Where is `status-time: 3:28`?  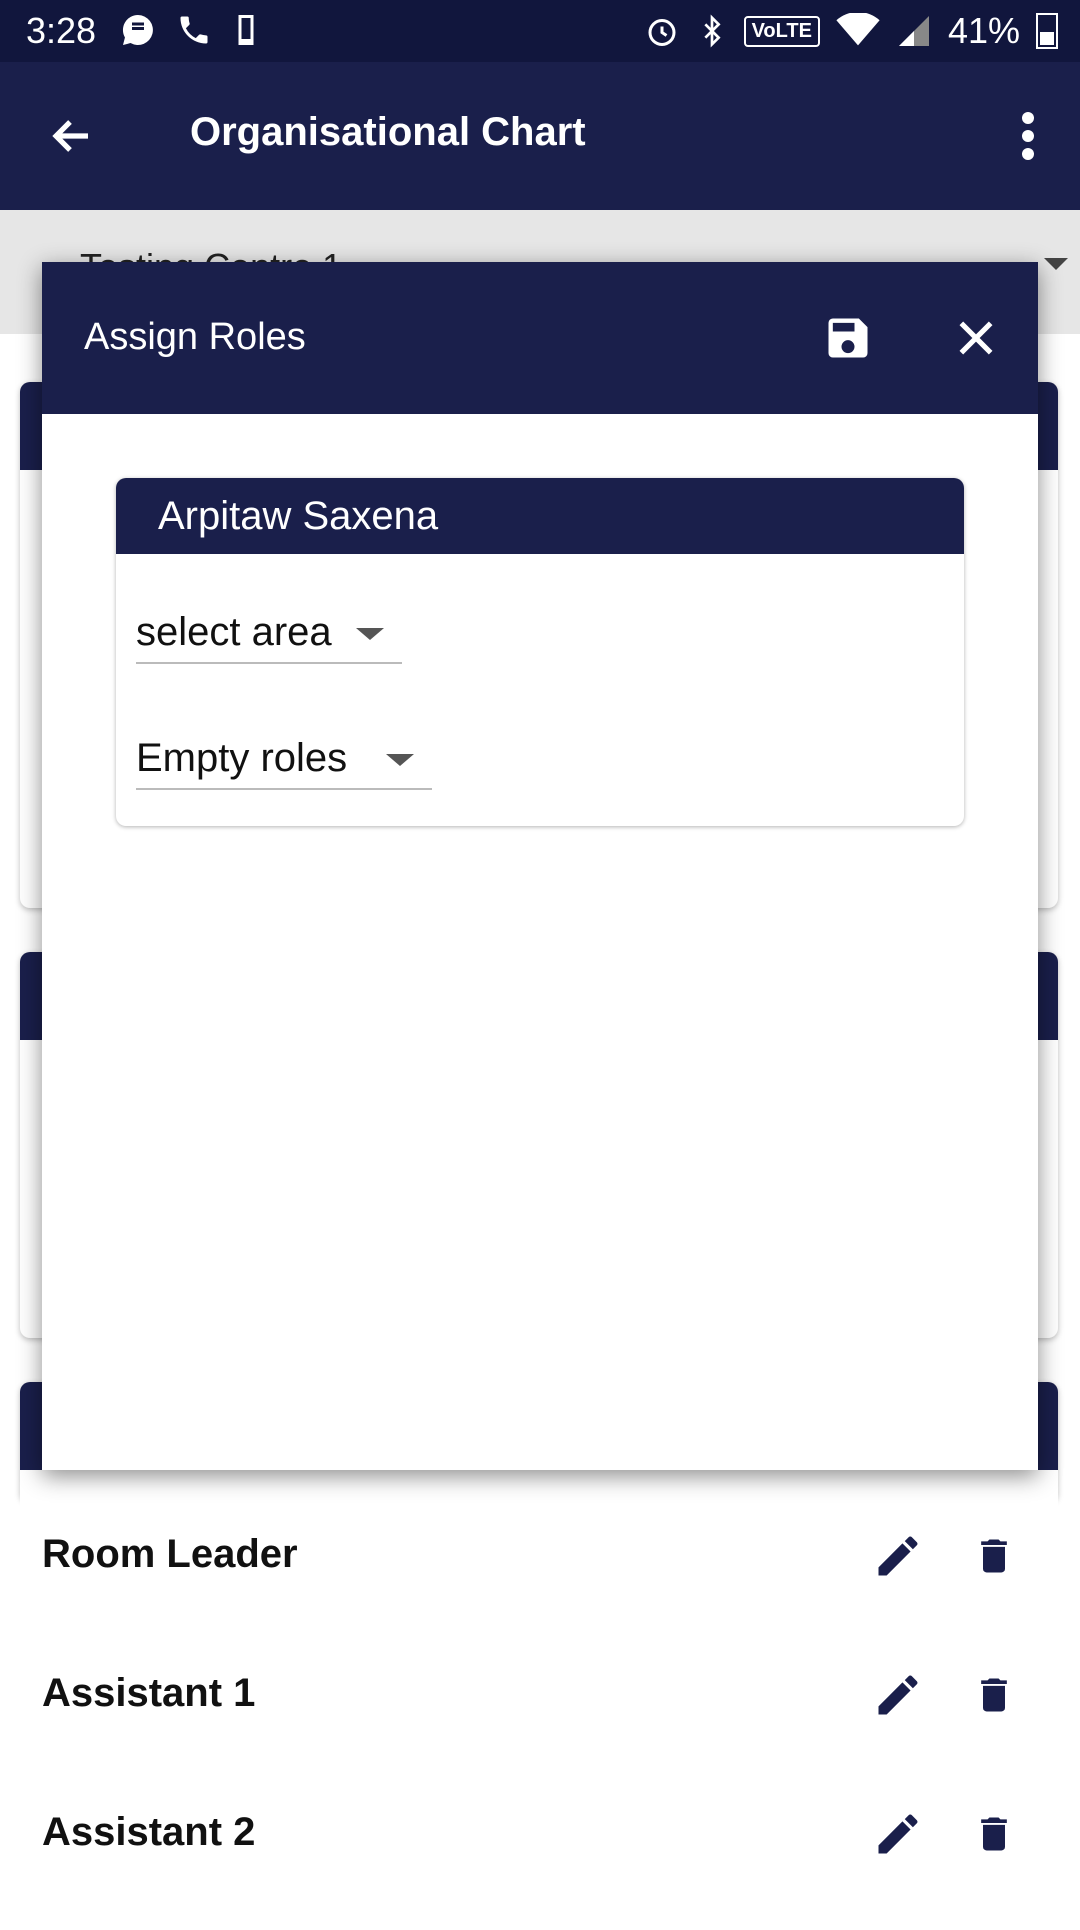 status-time: 3:28 is located at coordinates (61, 30).